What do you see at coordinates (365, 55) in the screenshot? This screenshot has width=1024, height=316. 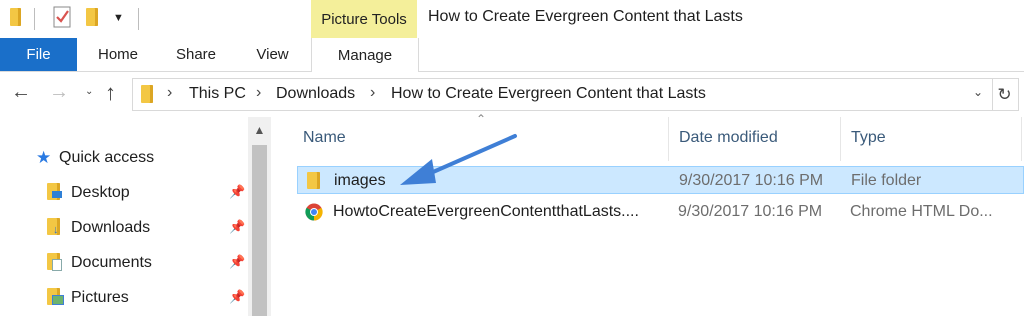 I see `tab-manage: Manage` at bounding box center [365, 55].